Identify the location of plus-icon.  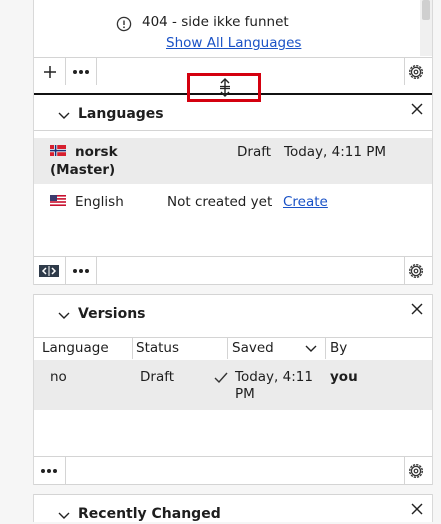
(50, 72).